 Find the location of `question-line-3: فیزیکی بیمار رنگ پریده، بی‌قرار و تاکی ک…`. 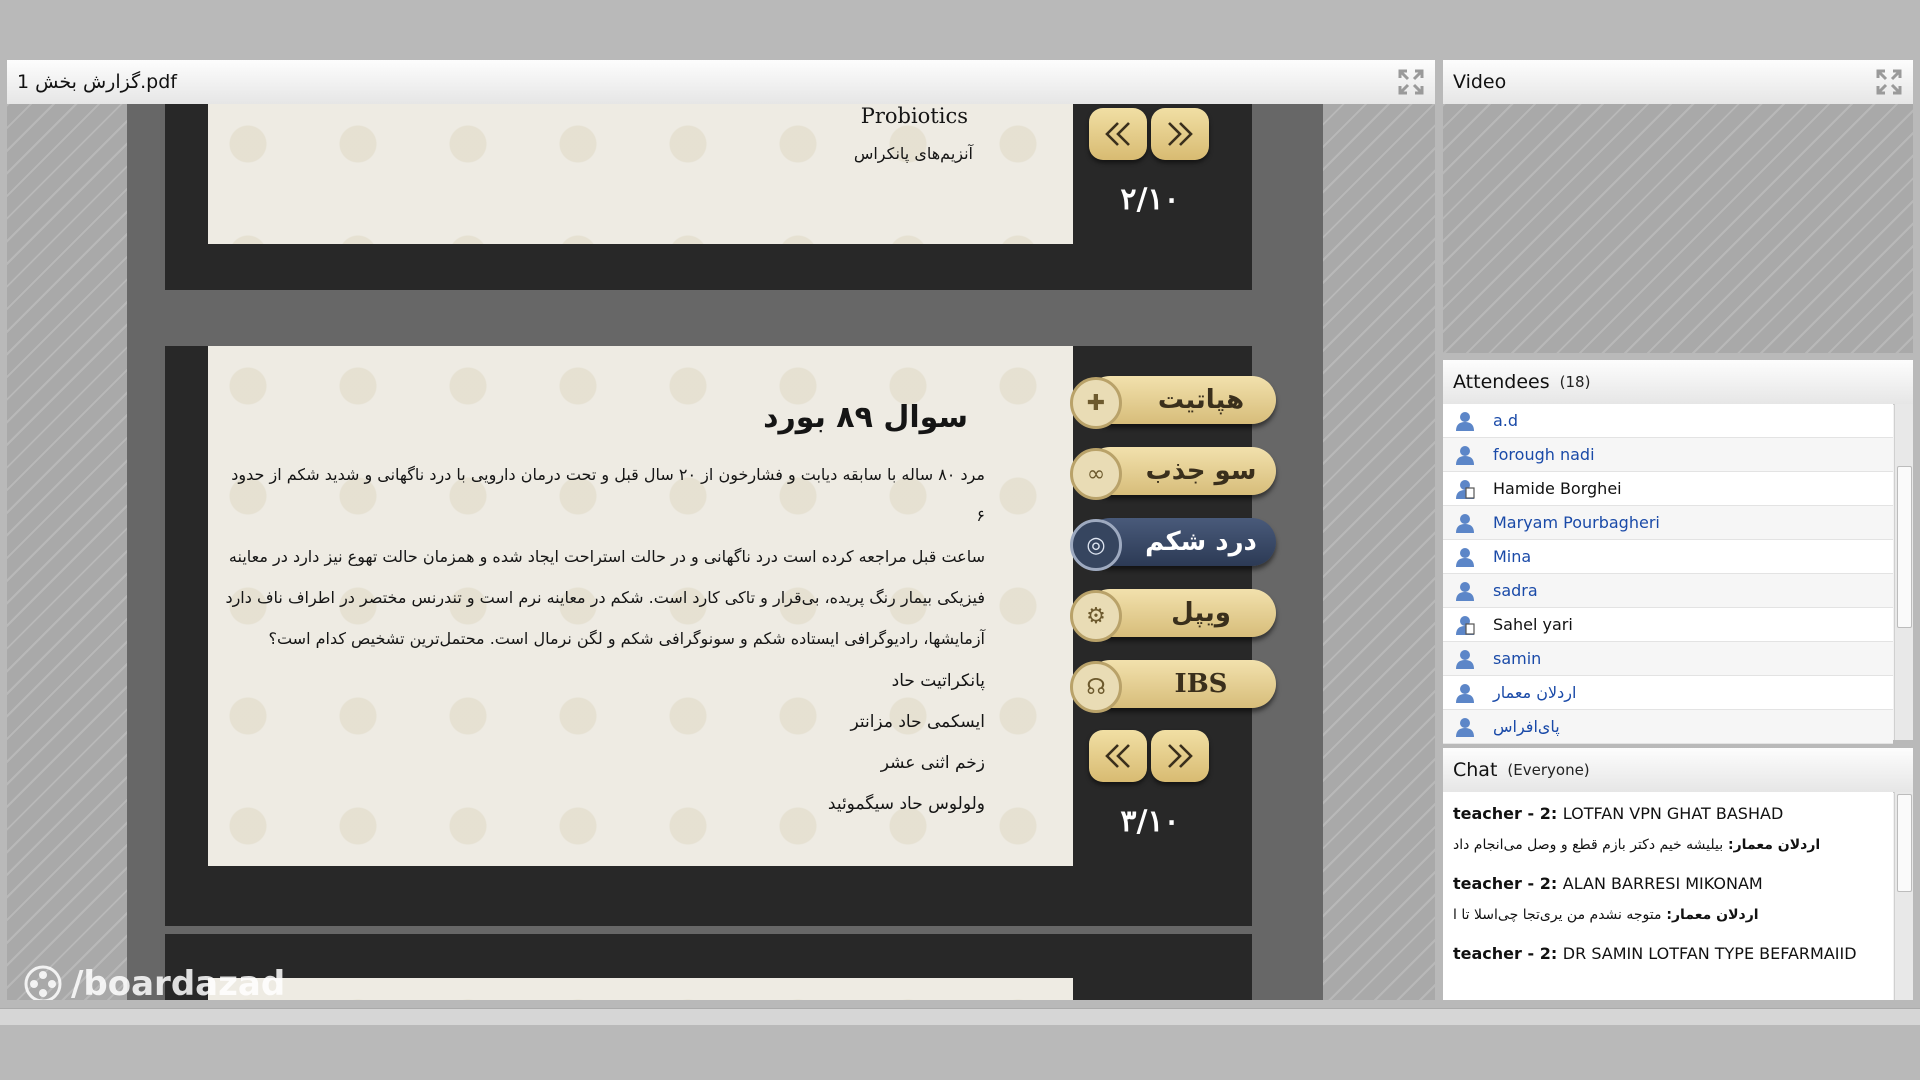

question-line-3: فیزیکی بیمار رنگ پریده، بی‌قرار و تاکی ک… is located at coordinates (605, 597).